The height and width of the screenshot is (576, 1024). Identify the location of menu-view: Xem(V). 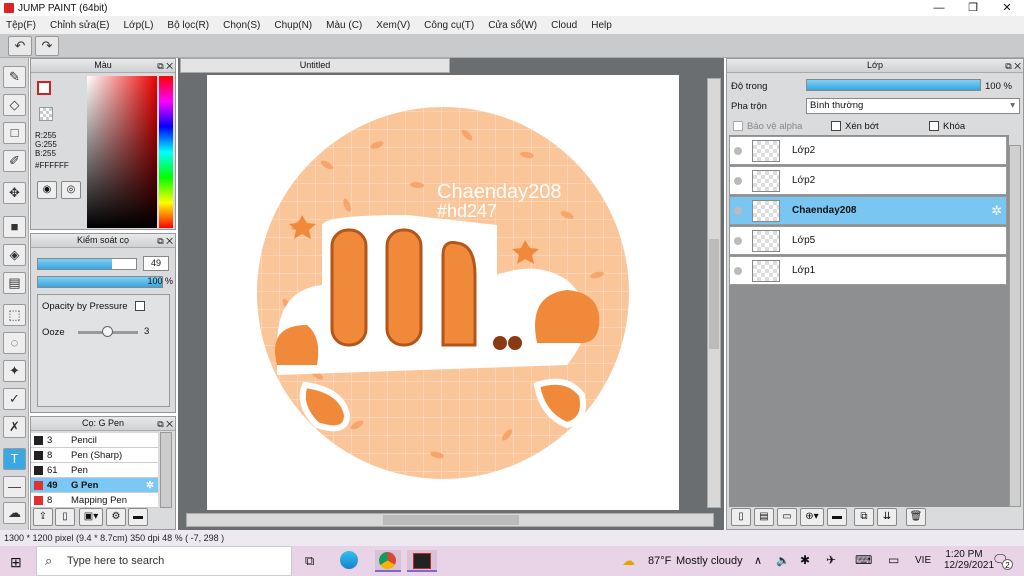
(393, 25).